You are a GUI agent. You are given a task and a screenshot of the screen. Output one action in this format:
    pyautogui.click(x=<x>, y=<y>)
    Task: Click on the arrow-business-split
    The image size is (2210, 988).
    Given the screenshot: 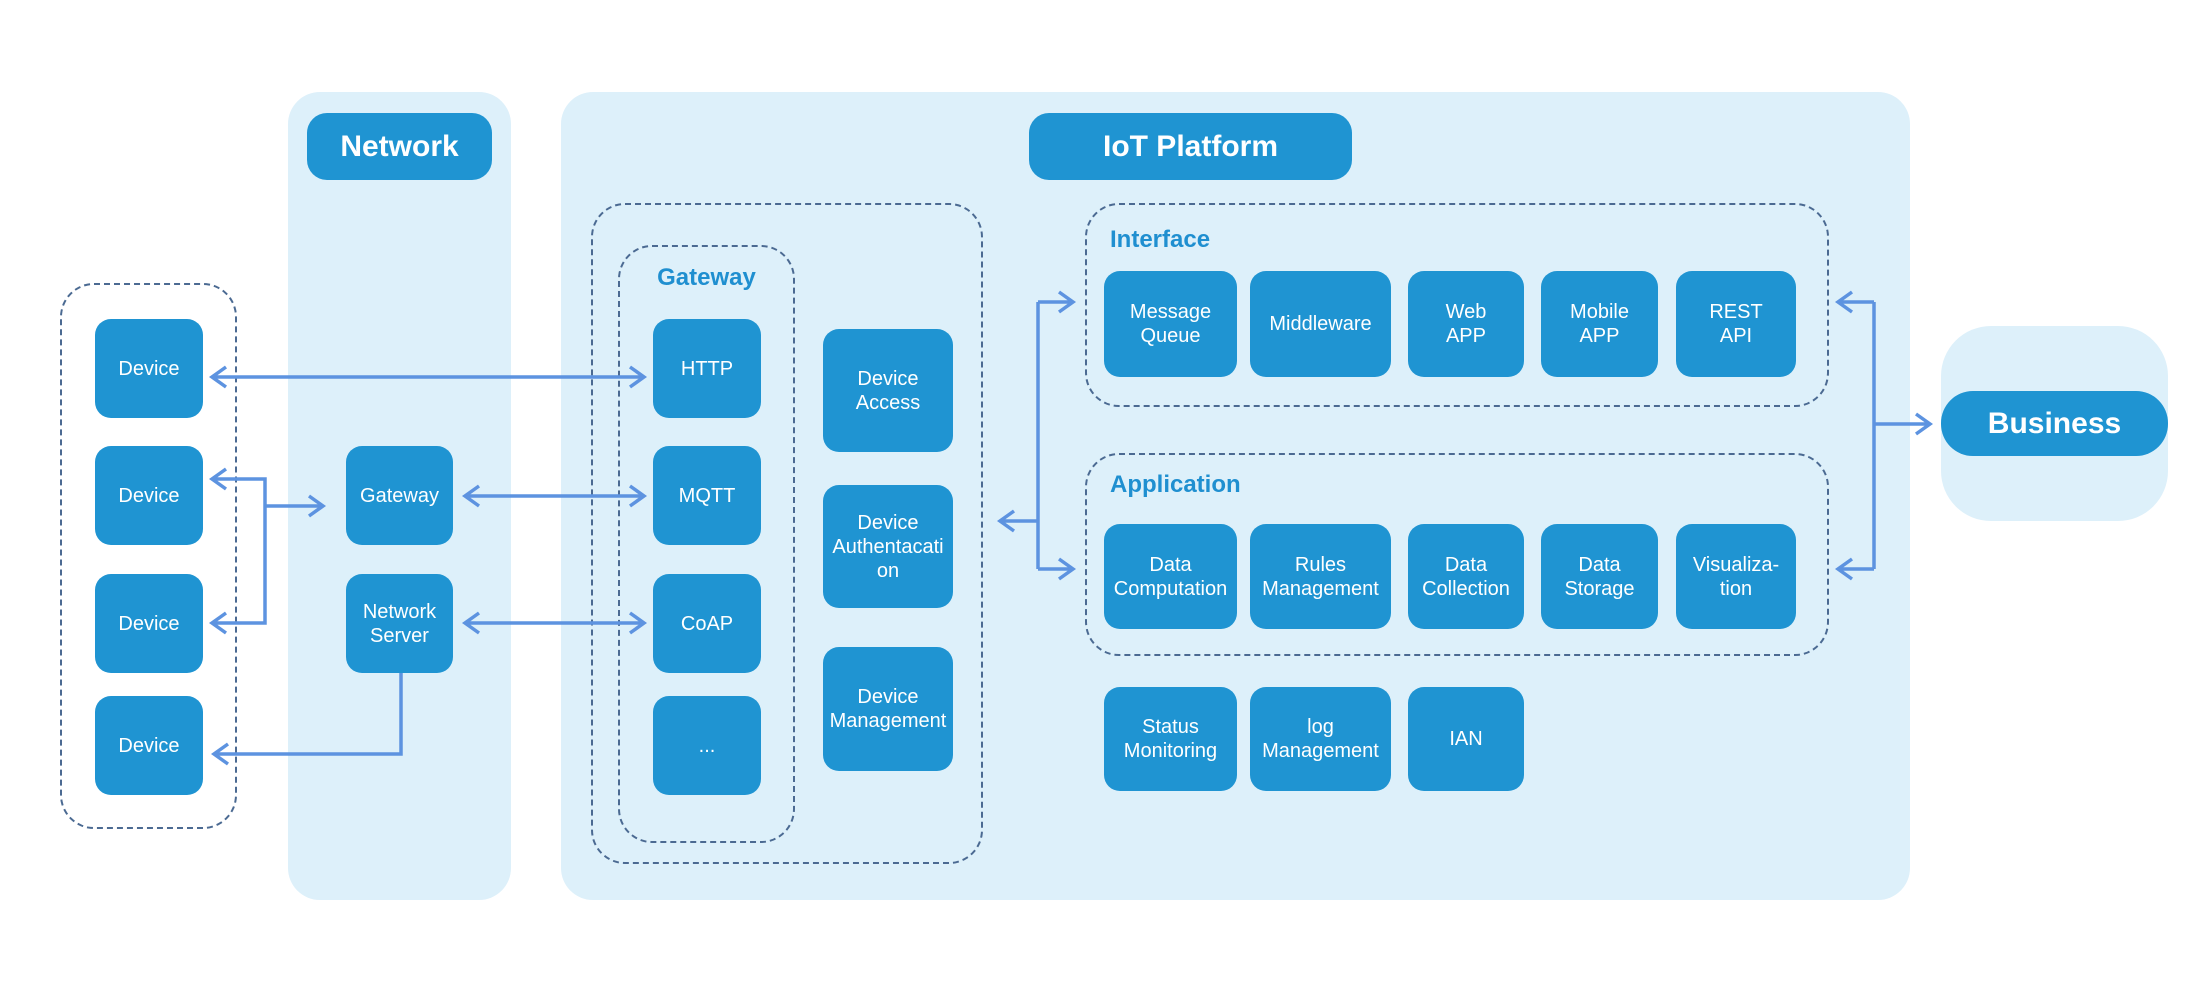 What is the action you would take?
    pyautogui.click(x=1884, y=435)
    